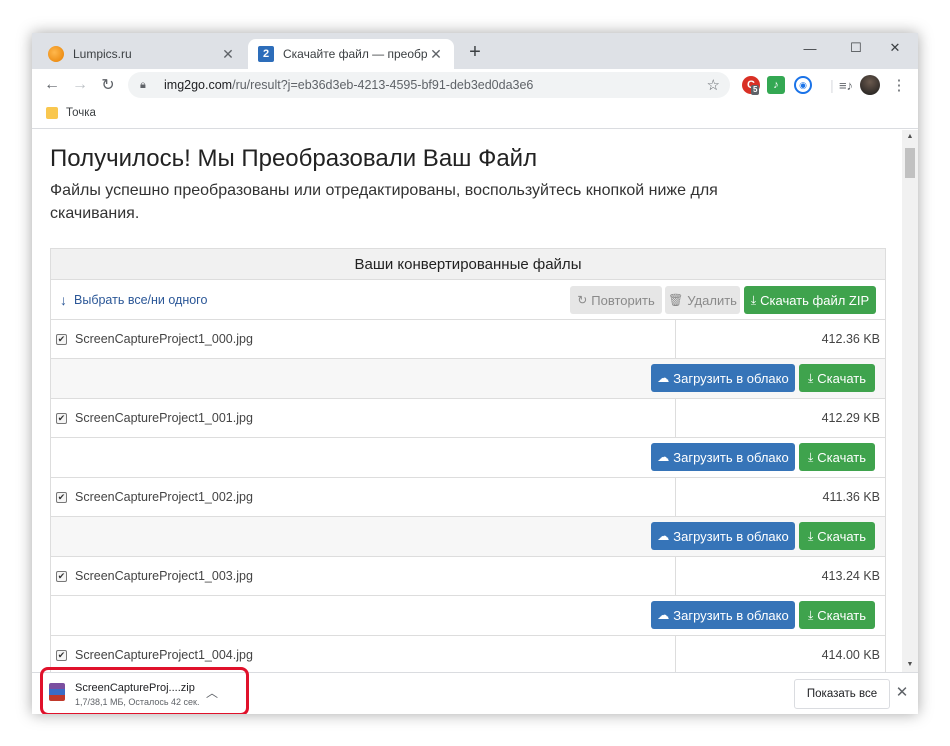  I want to click on extension-globe-icon: ◉, so click(803, 85).